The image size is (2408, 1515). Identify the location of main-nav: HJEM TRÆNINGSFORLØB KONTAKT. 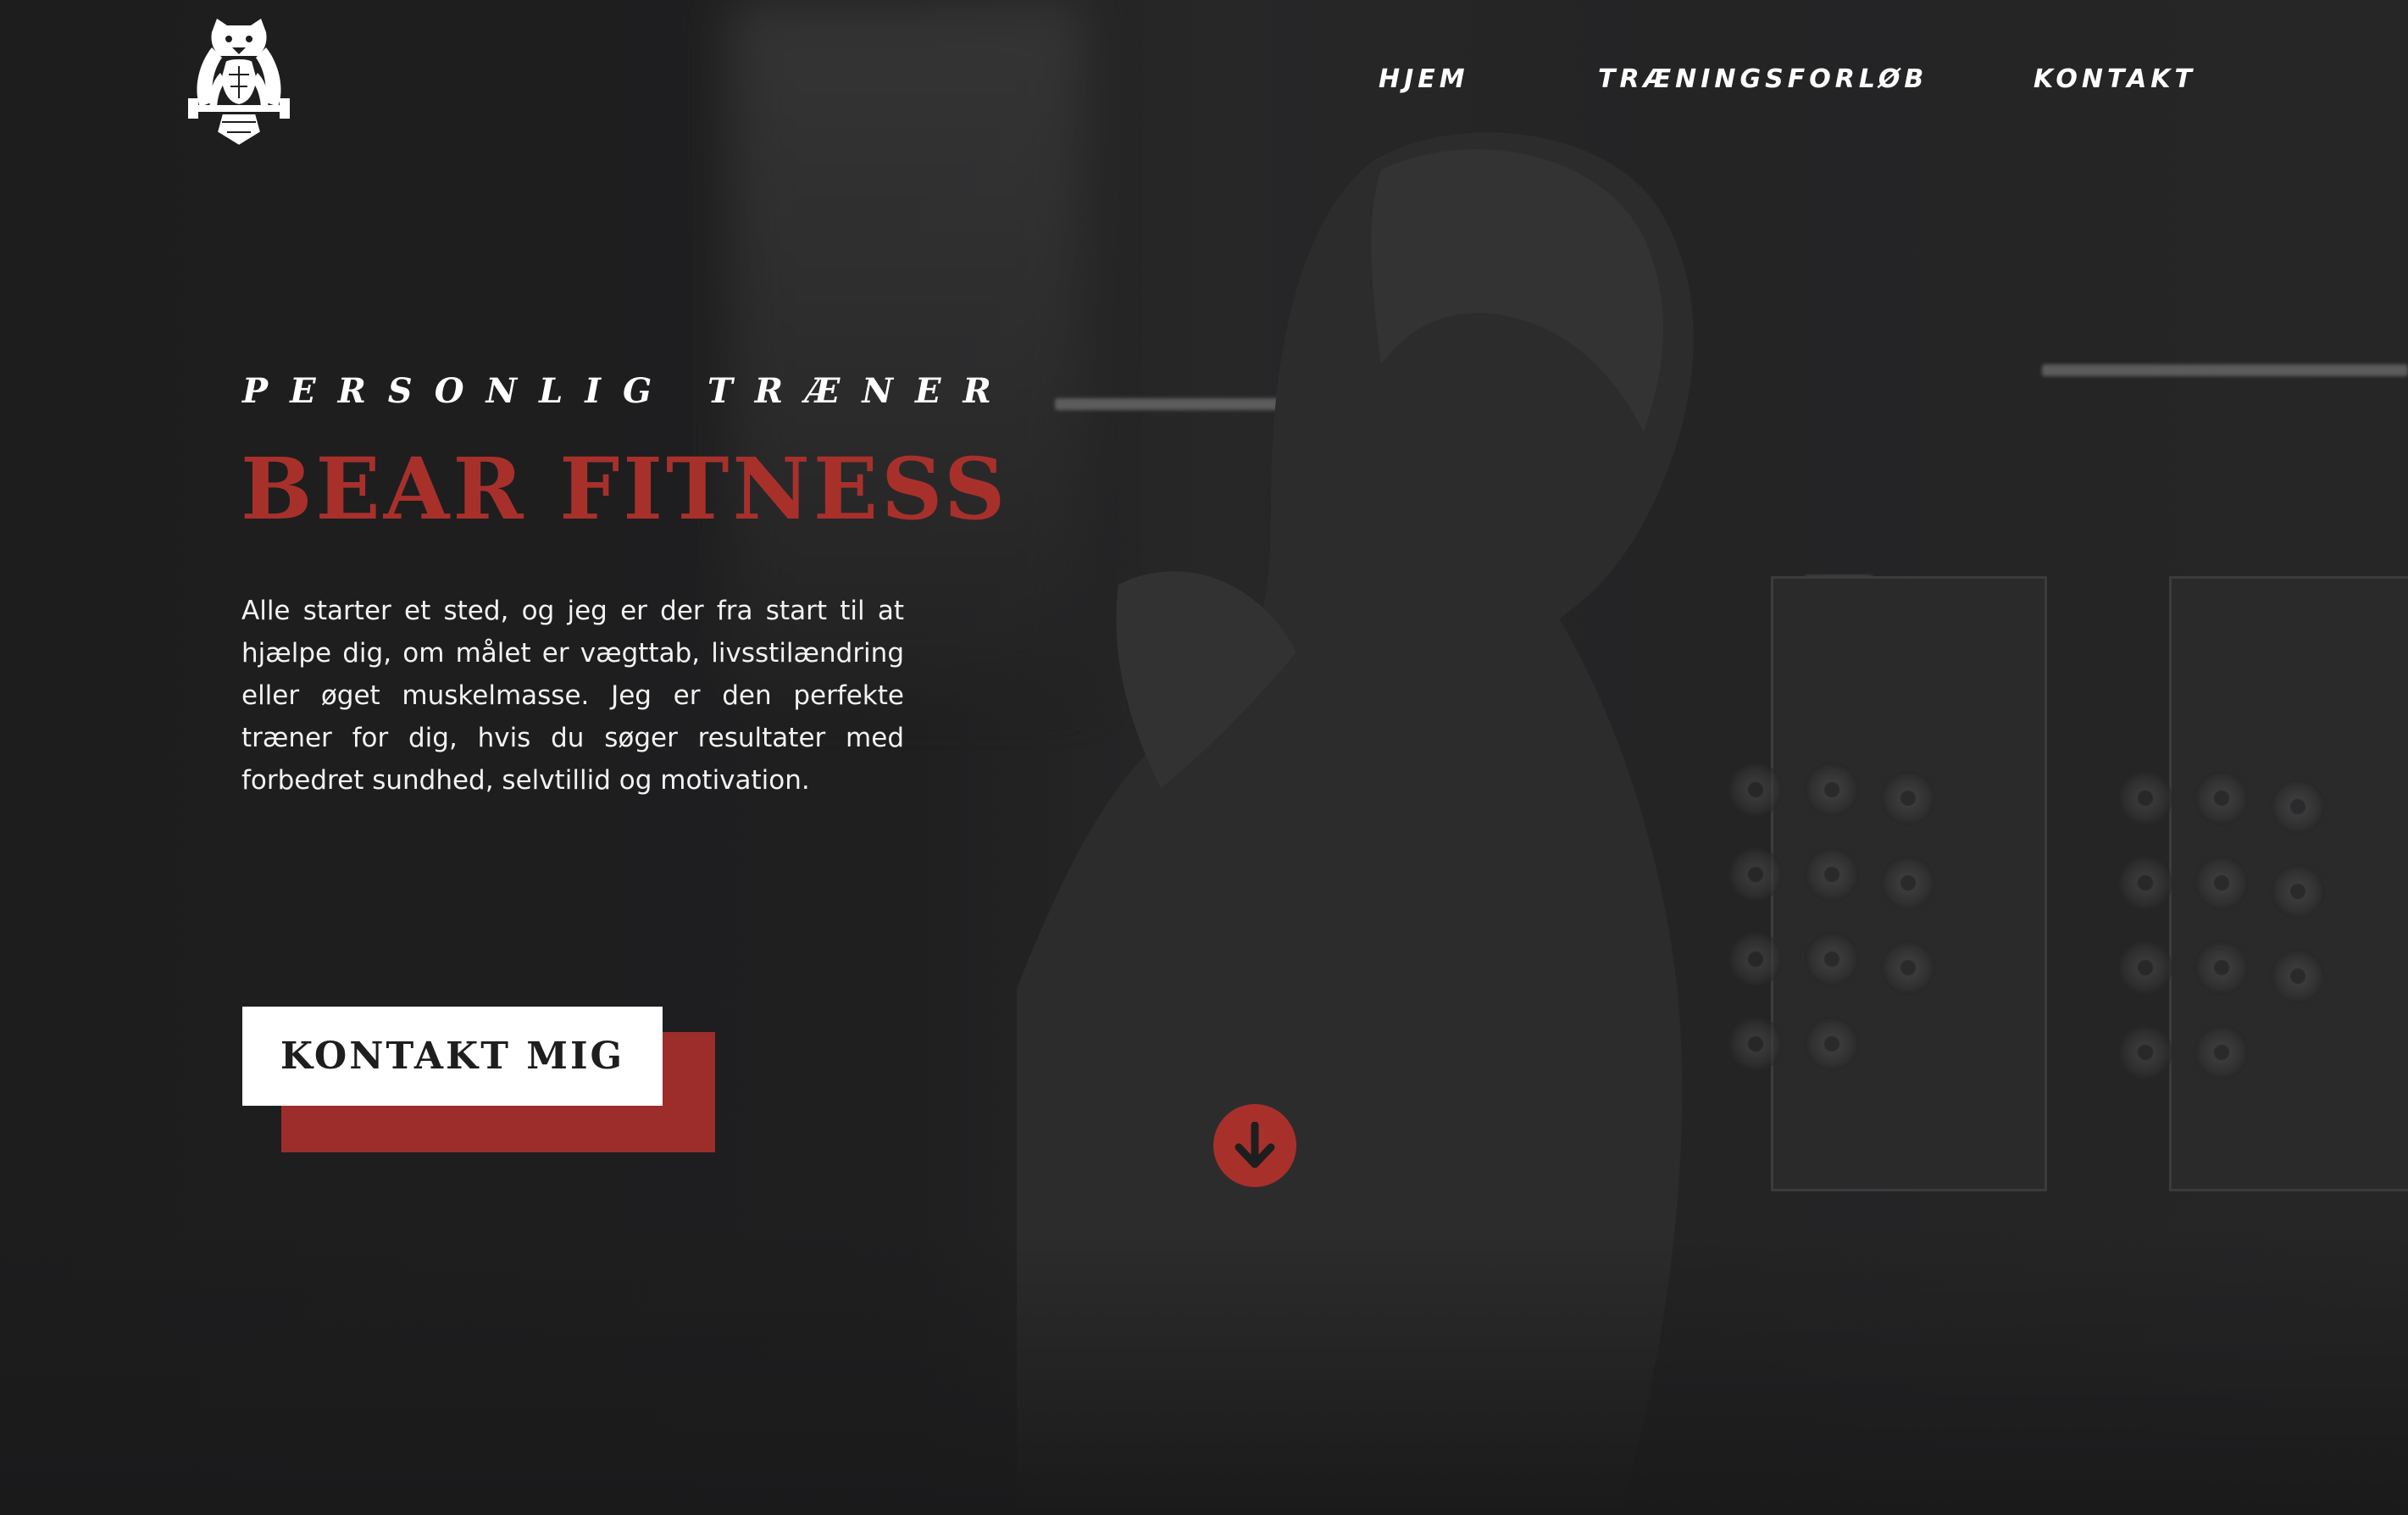
(1204, 83).